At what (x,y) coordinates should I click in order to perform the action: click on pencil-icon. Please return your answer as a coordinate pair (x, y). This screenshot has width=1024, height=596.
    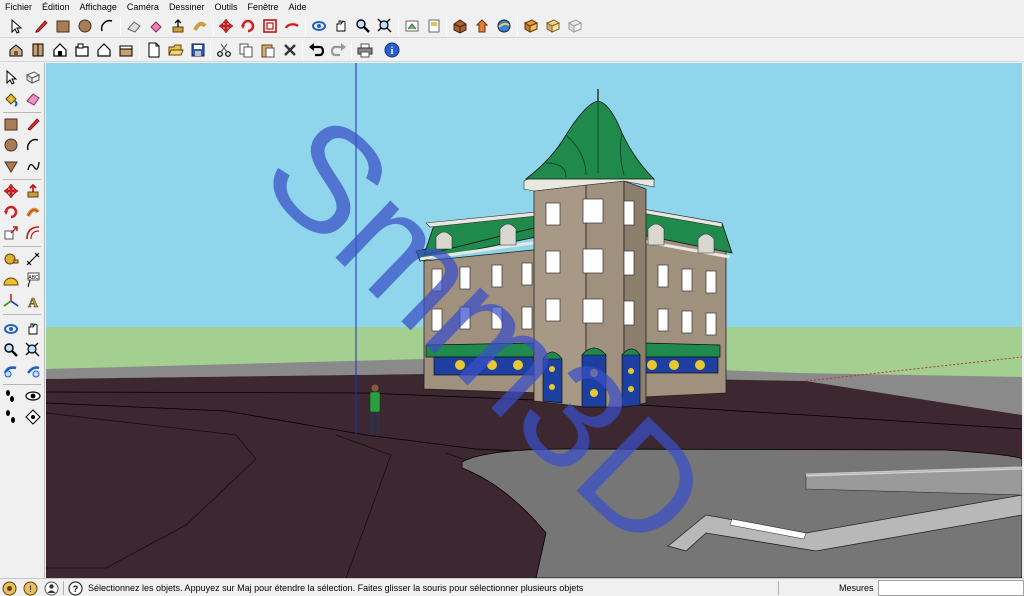
    Looking at the image, I should click on (41, 26).